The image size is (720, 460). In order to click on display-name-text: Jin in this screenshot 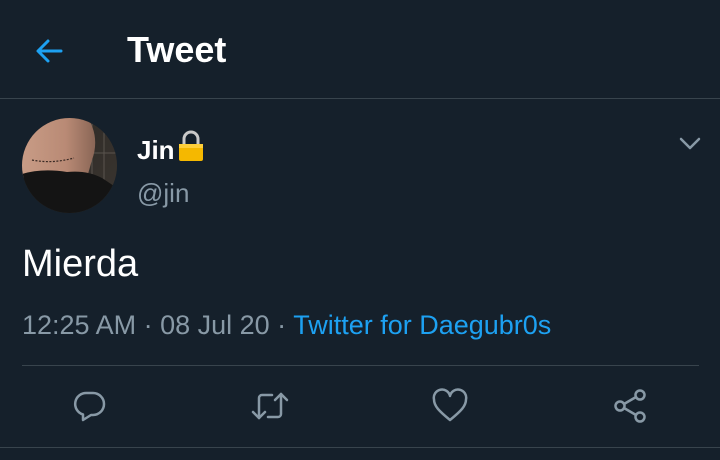, I will do `click(156, 150)`.